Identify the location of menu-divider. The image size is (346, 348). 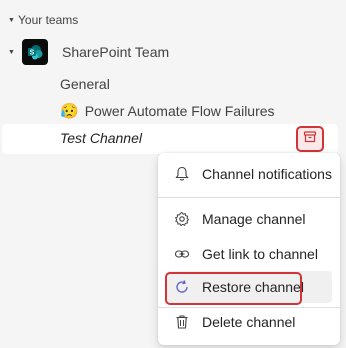
(249, 197).